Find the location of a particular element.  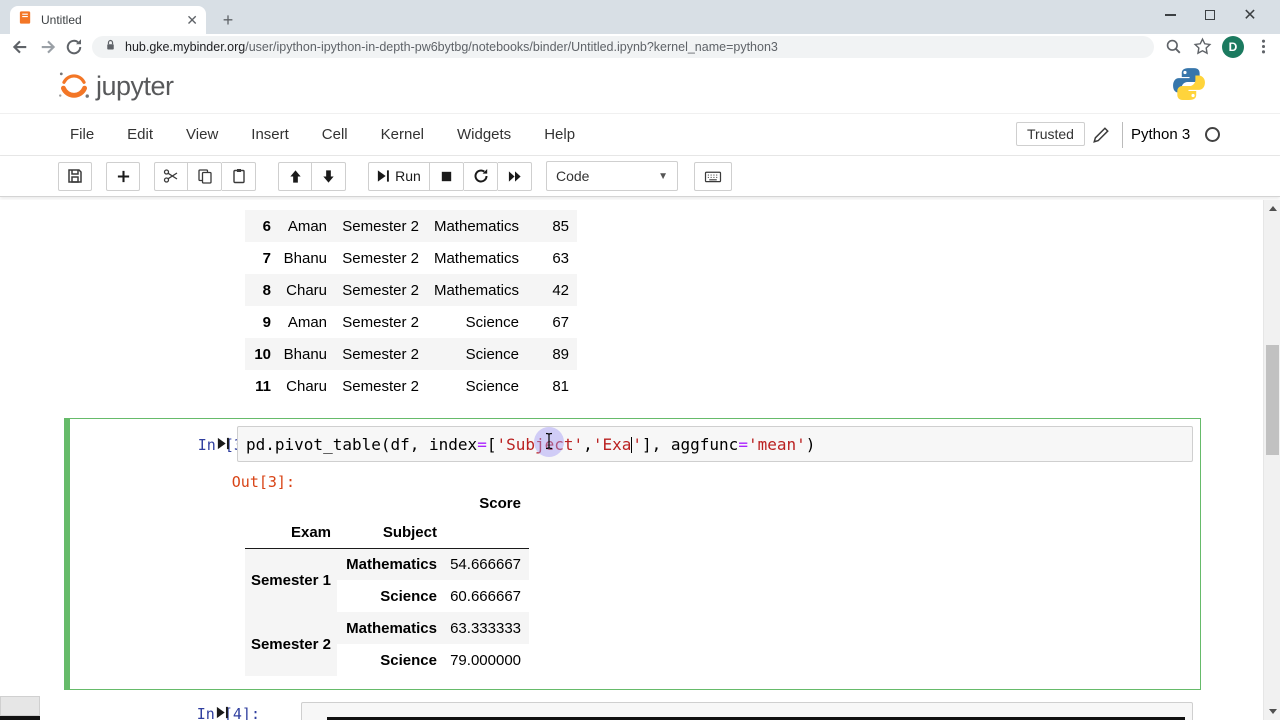

chevron-down-icon: ▼ is located at coordinates (663, 176).